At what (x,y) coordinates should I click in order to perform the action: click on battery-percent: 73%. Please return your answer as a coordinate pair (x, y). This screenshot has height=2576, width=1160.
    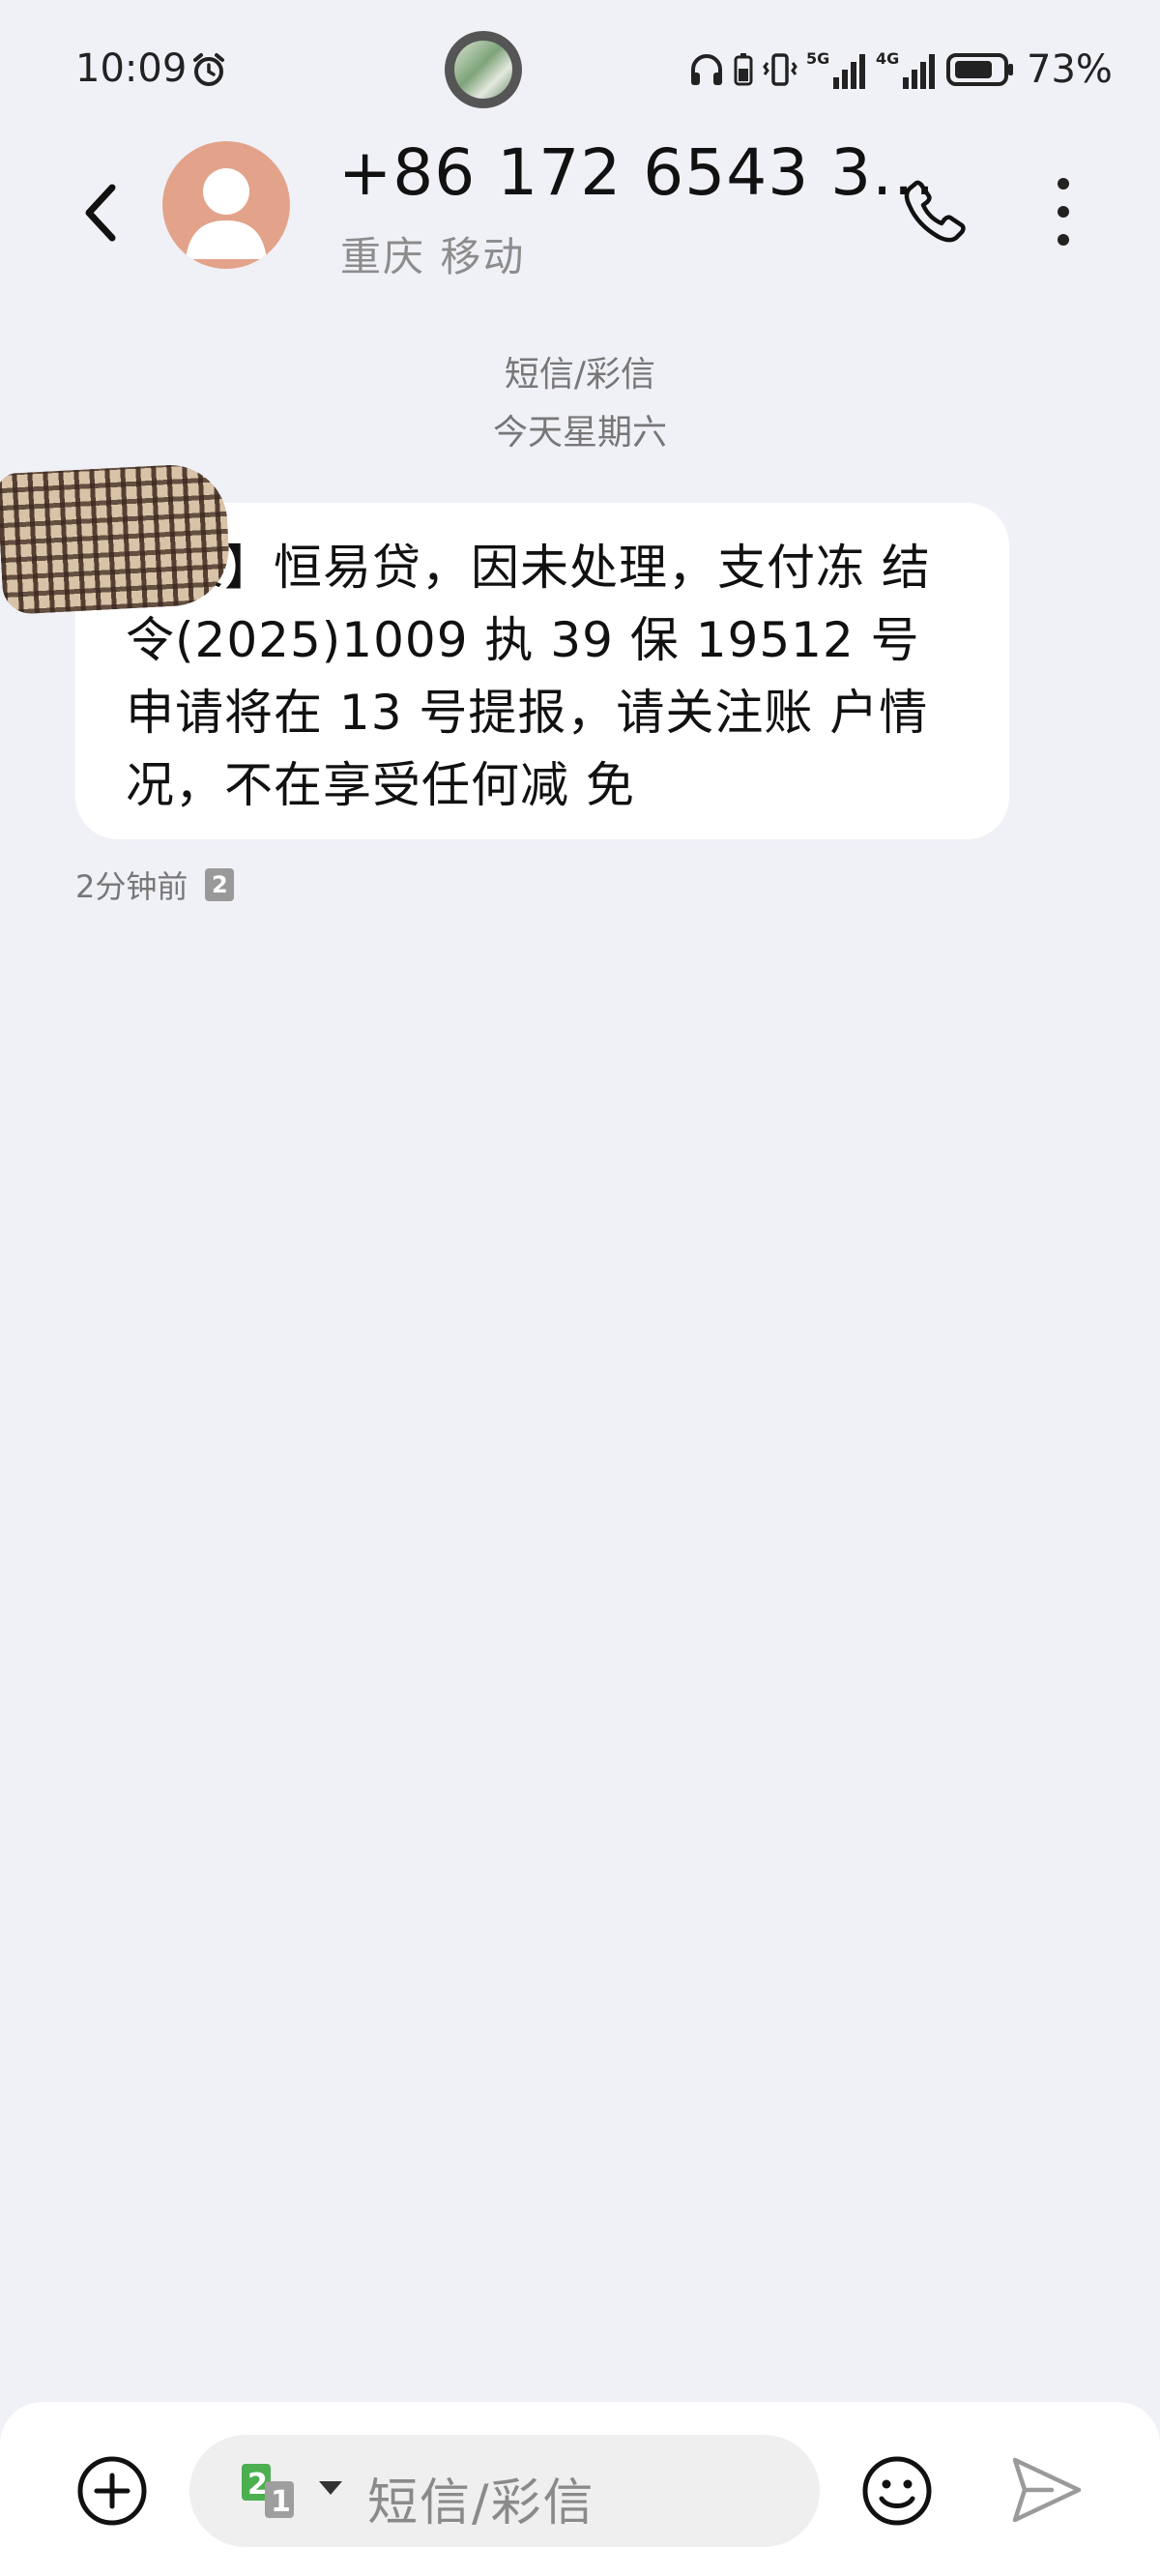
    Looking at the image, I should click on (1070, 69).